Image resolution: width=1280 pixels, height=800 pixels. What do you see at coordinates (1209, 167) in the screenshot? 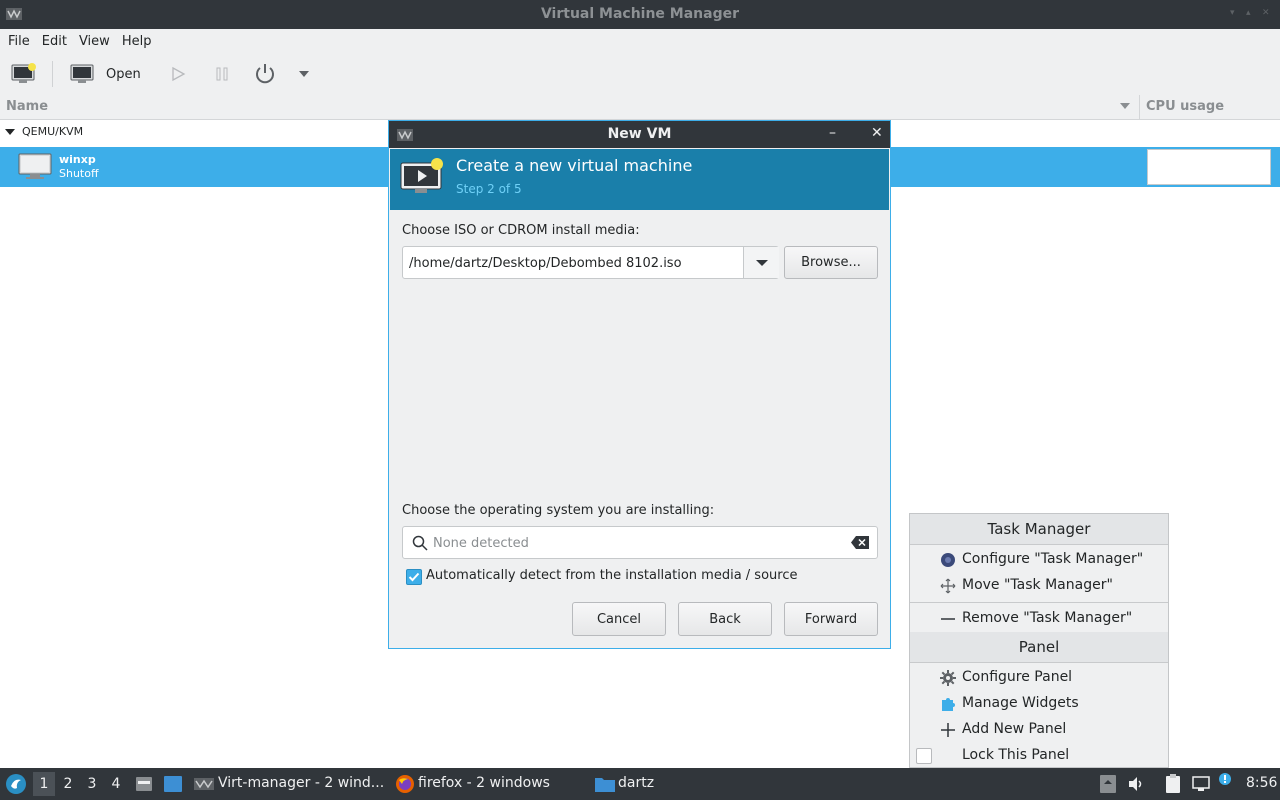
I see `cpu-usage-graph` at bounding box center [1209, 167].